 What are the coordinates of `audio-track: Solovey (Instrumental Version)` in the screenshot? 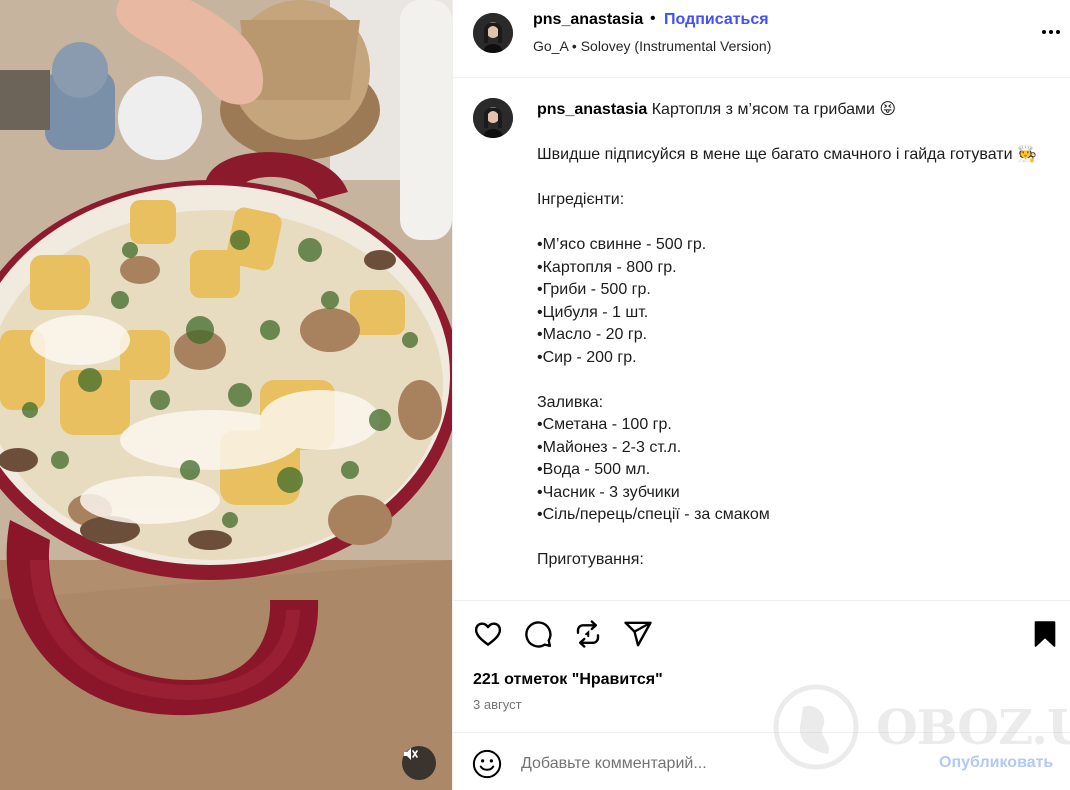 It's located at (676, 46).